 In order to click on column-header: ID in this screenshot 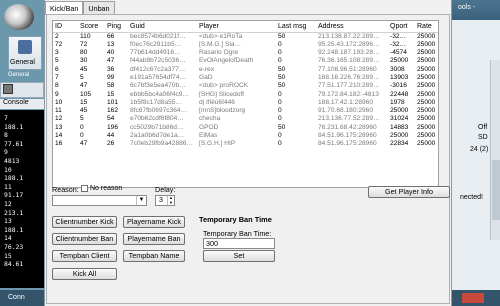, I will do `click(65, 27)`.